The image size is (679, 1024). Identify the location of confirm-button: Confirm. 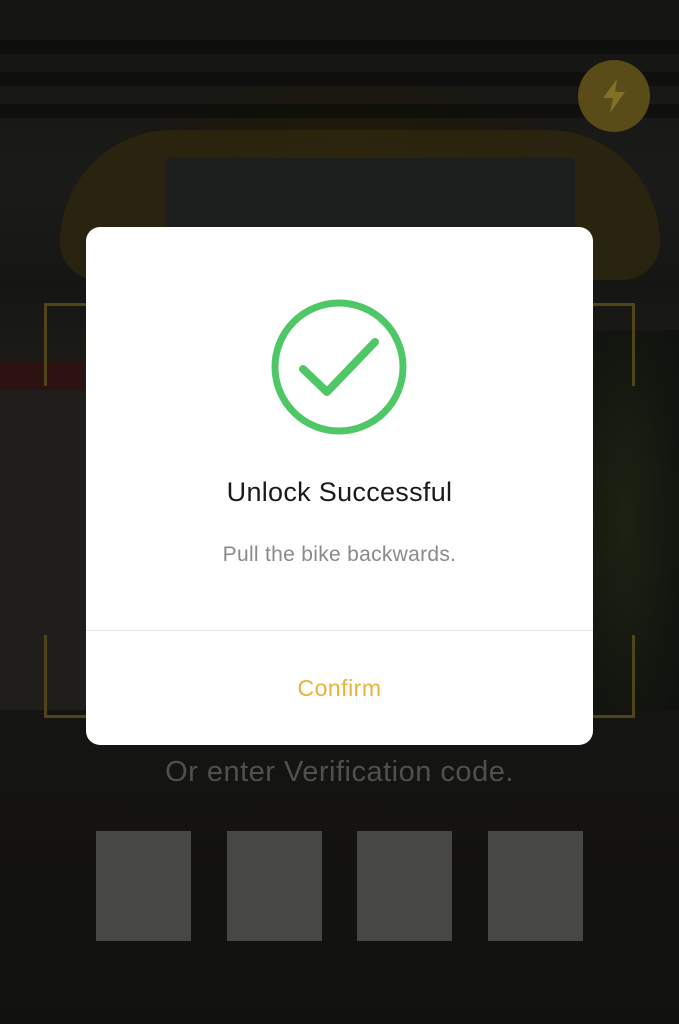
(339, 688).